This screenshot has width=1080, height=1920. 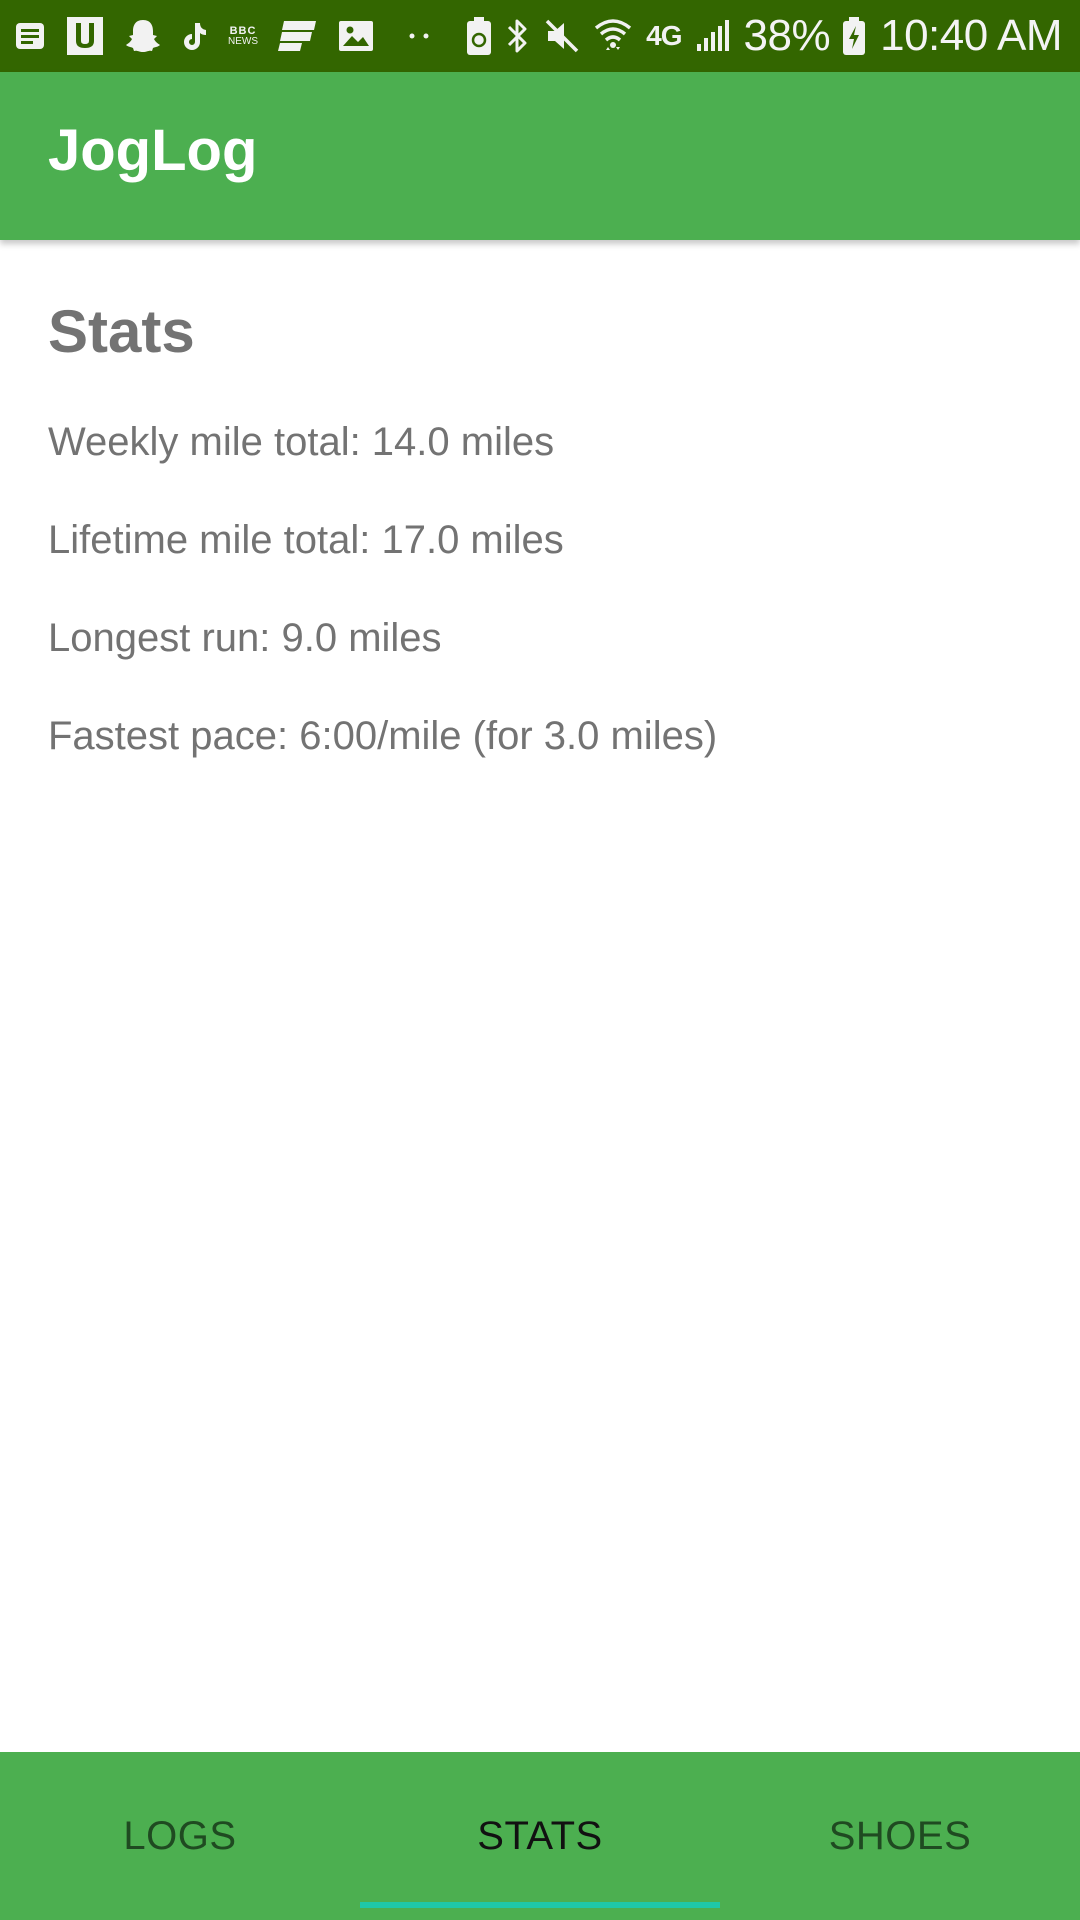 I want to click on network-label: 4G, so click(x=664, y=35).